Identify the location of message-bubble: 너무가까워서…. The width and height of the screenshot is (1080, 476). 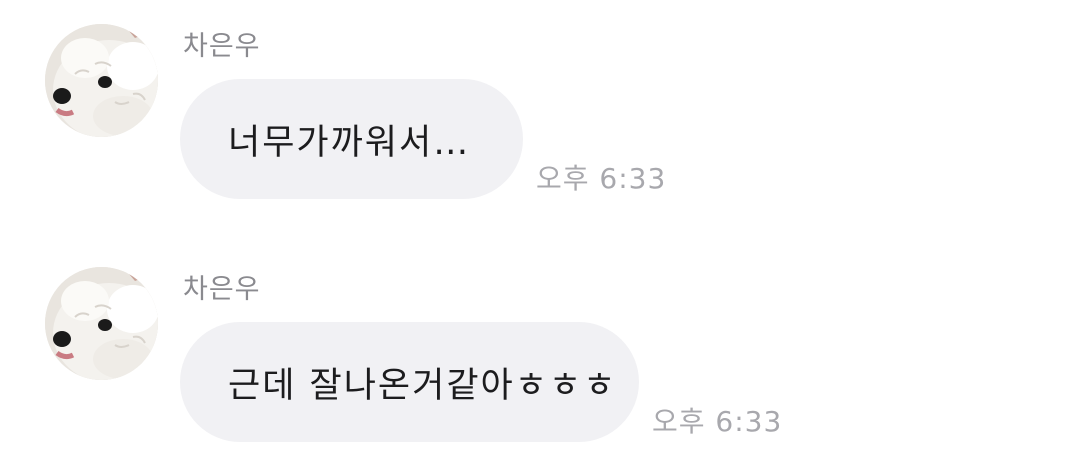
(351, 139).